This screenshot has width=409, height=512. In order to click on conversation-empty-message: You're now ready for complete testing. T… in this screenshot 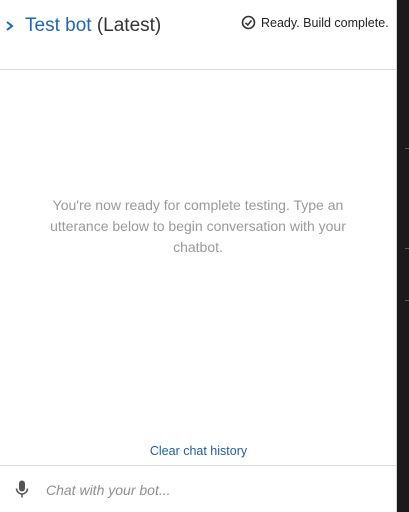, I will do `click(198, 226)`.